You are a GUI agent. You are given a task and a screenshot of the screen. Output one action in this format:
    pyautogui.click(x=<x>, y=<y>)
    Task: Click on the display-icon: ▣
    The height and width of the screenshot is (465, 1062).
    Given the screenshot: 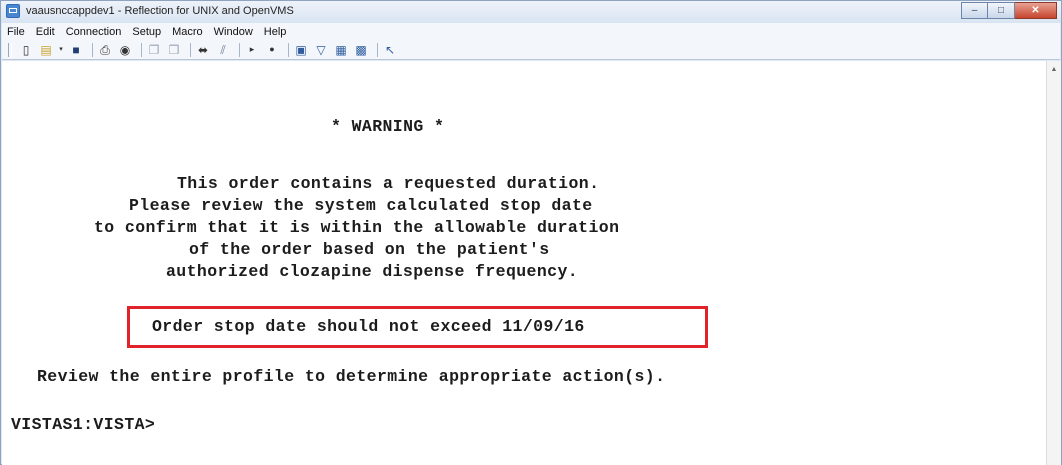 What is the action you would take?
    pyautogui.click(x=301, y=50)
    